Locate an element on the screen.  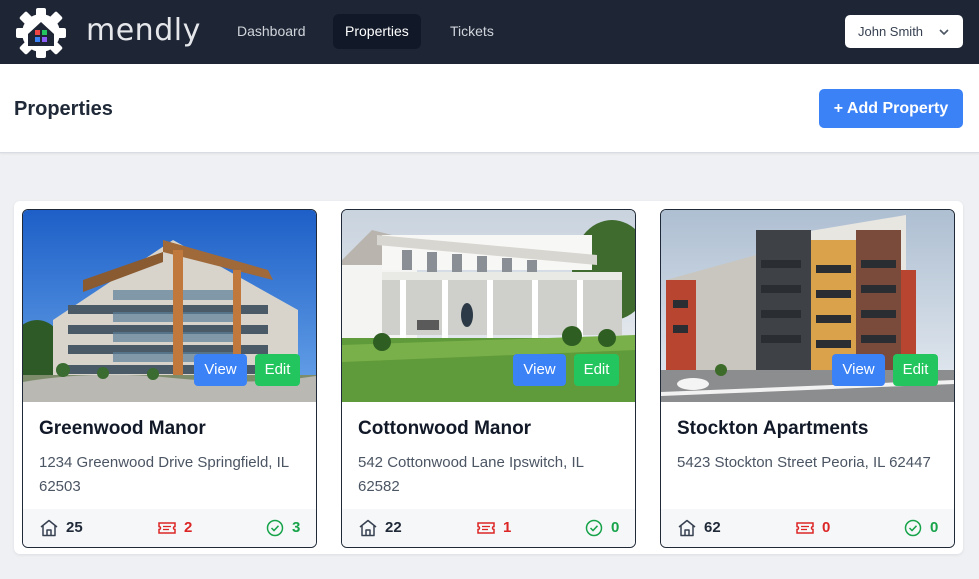
property-name: Cottonwood Manor is located at coordinates (444, 429).